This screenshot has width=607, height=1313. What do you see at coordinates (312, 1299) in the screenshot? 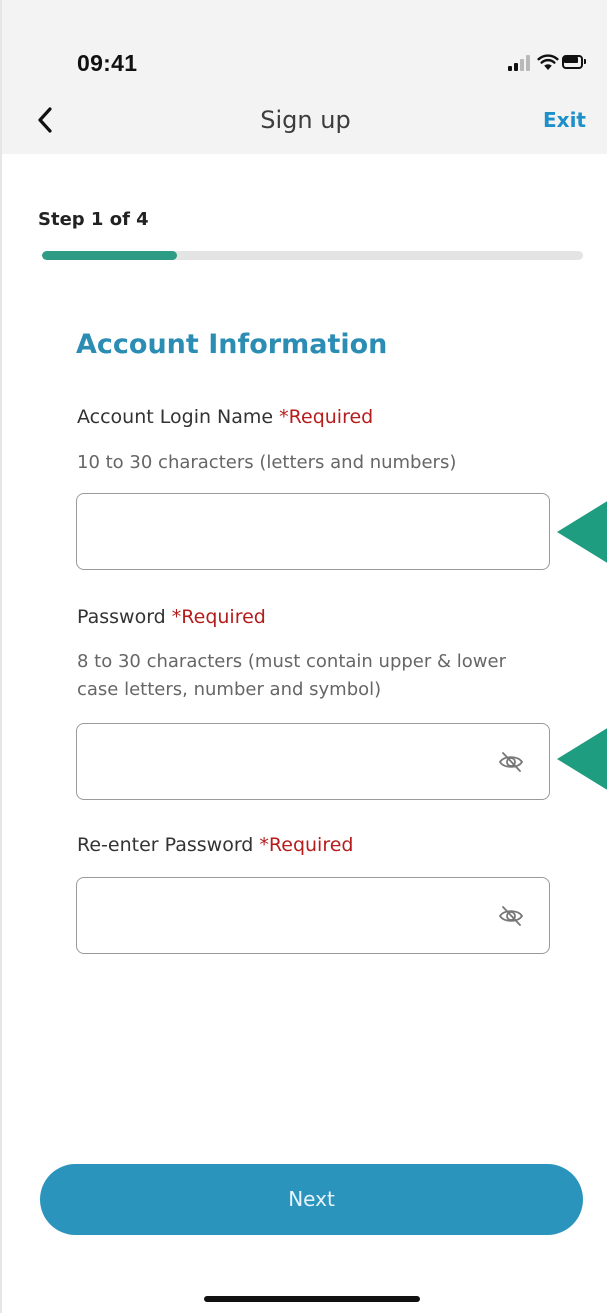
I see `home-indicator` at bounding box center [312, 1299].